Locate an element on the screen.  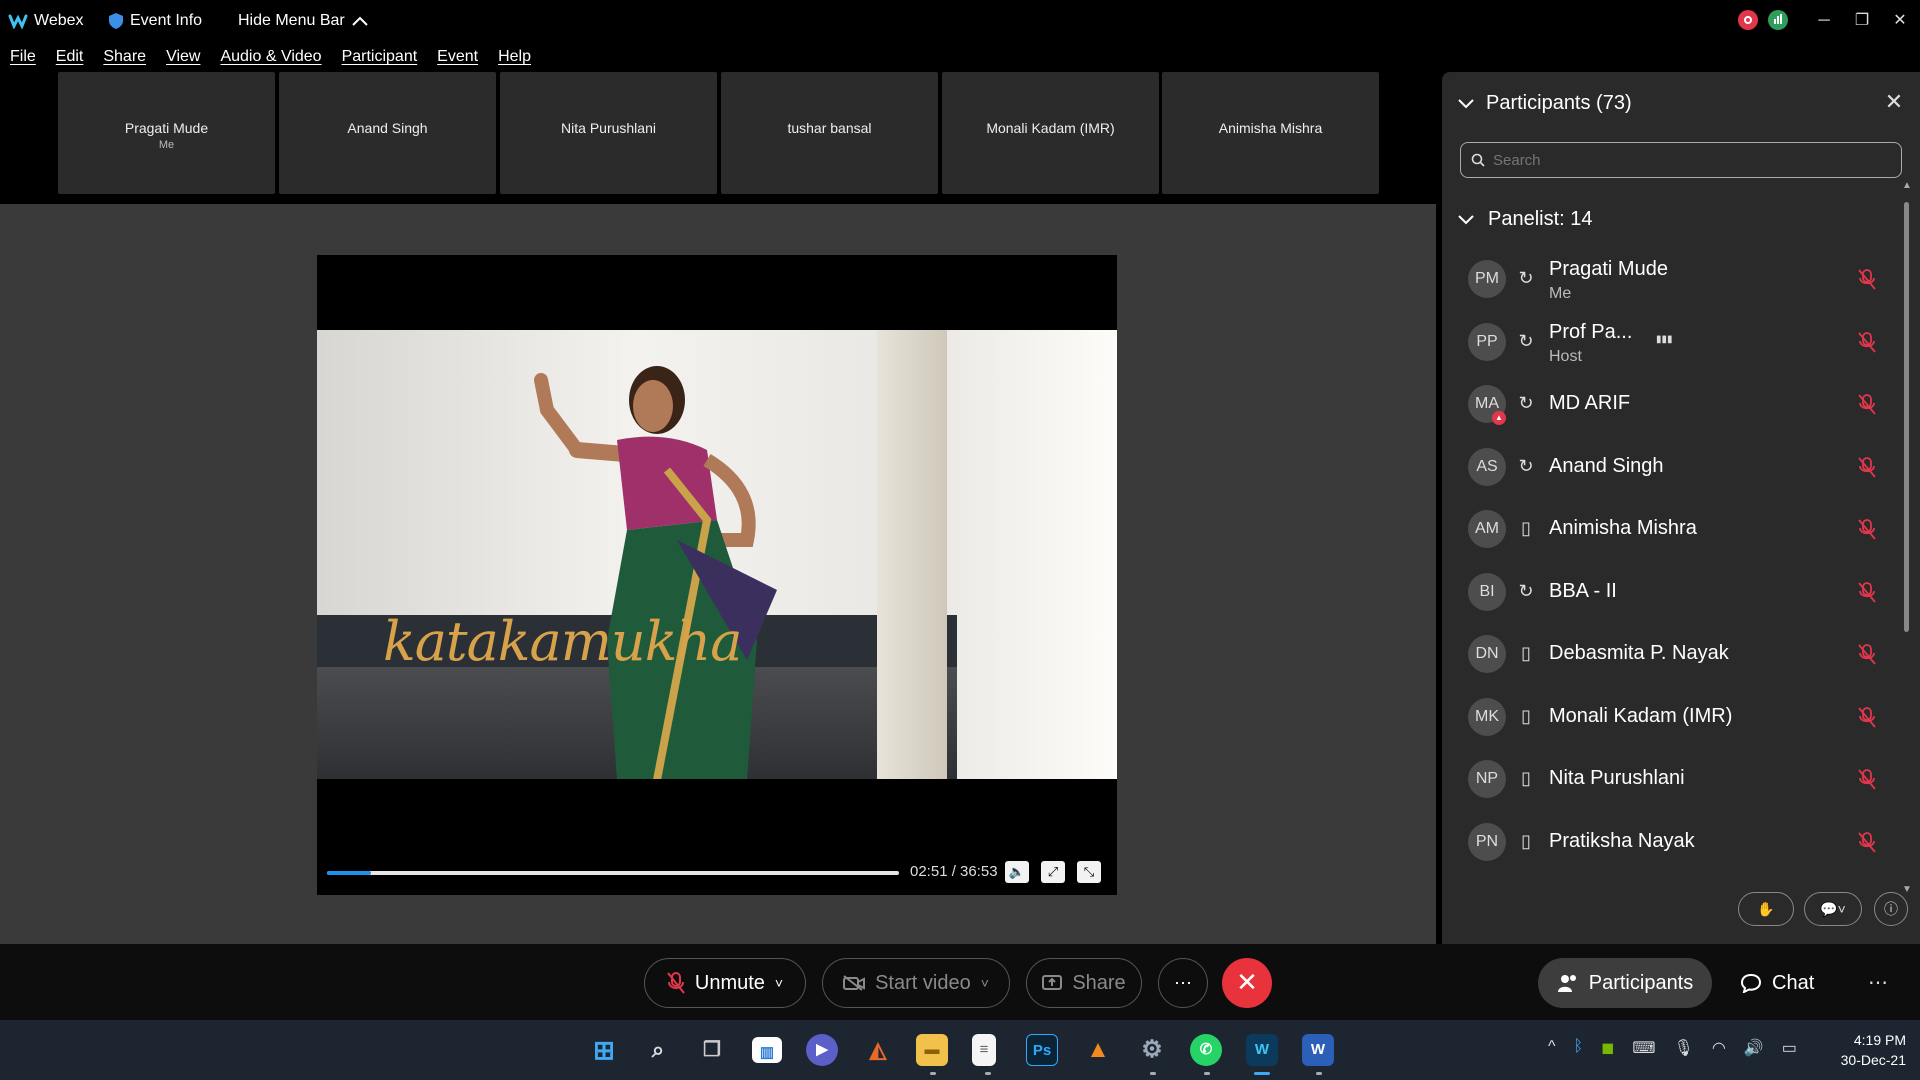
participant-search-field is located at coordinates (1681, 160).